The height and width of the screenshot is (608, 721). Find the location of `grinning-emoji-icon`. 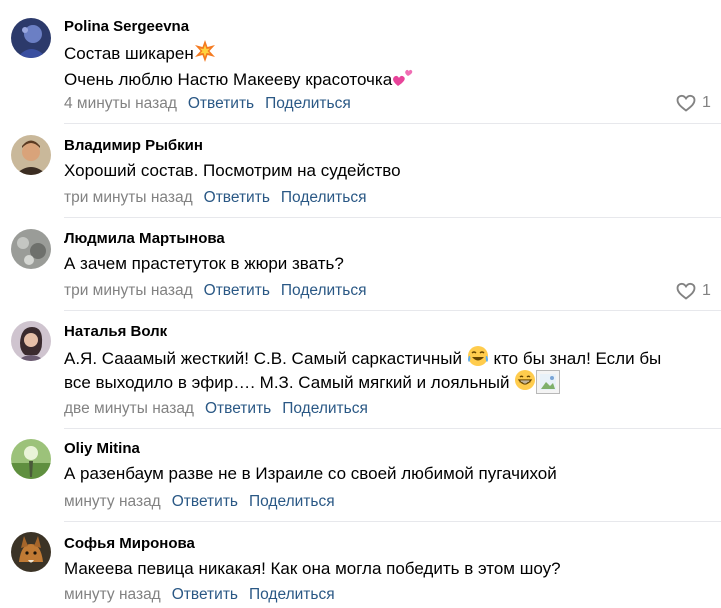

grinning-emoji-icon is located at coordinates (525, 383).